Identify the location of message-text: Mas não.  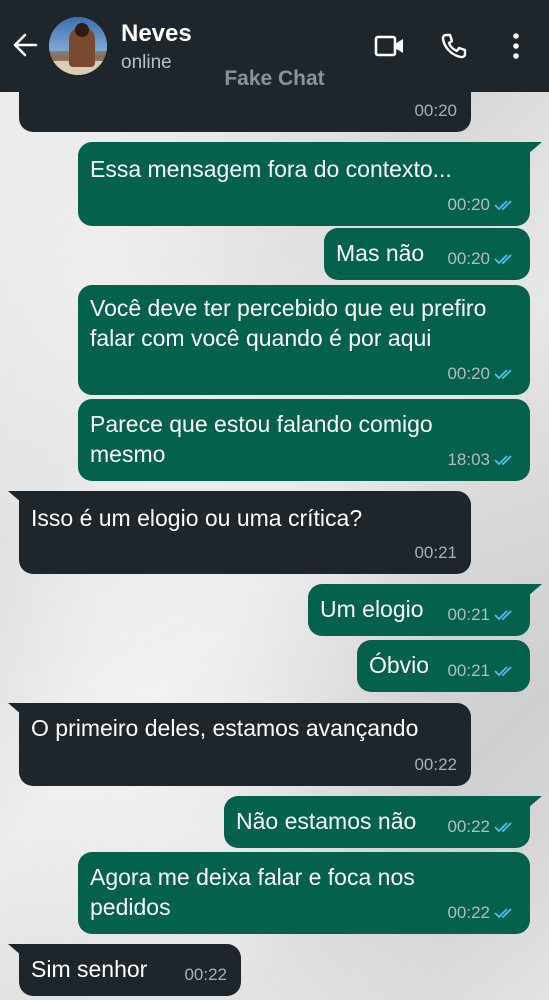
(380, 253).